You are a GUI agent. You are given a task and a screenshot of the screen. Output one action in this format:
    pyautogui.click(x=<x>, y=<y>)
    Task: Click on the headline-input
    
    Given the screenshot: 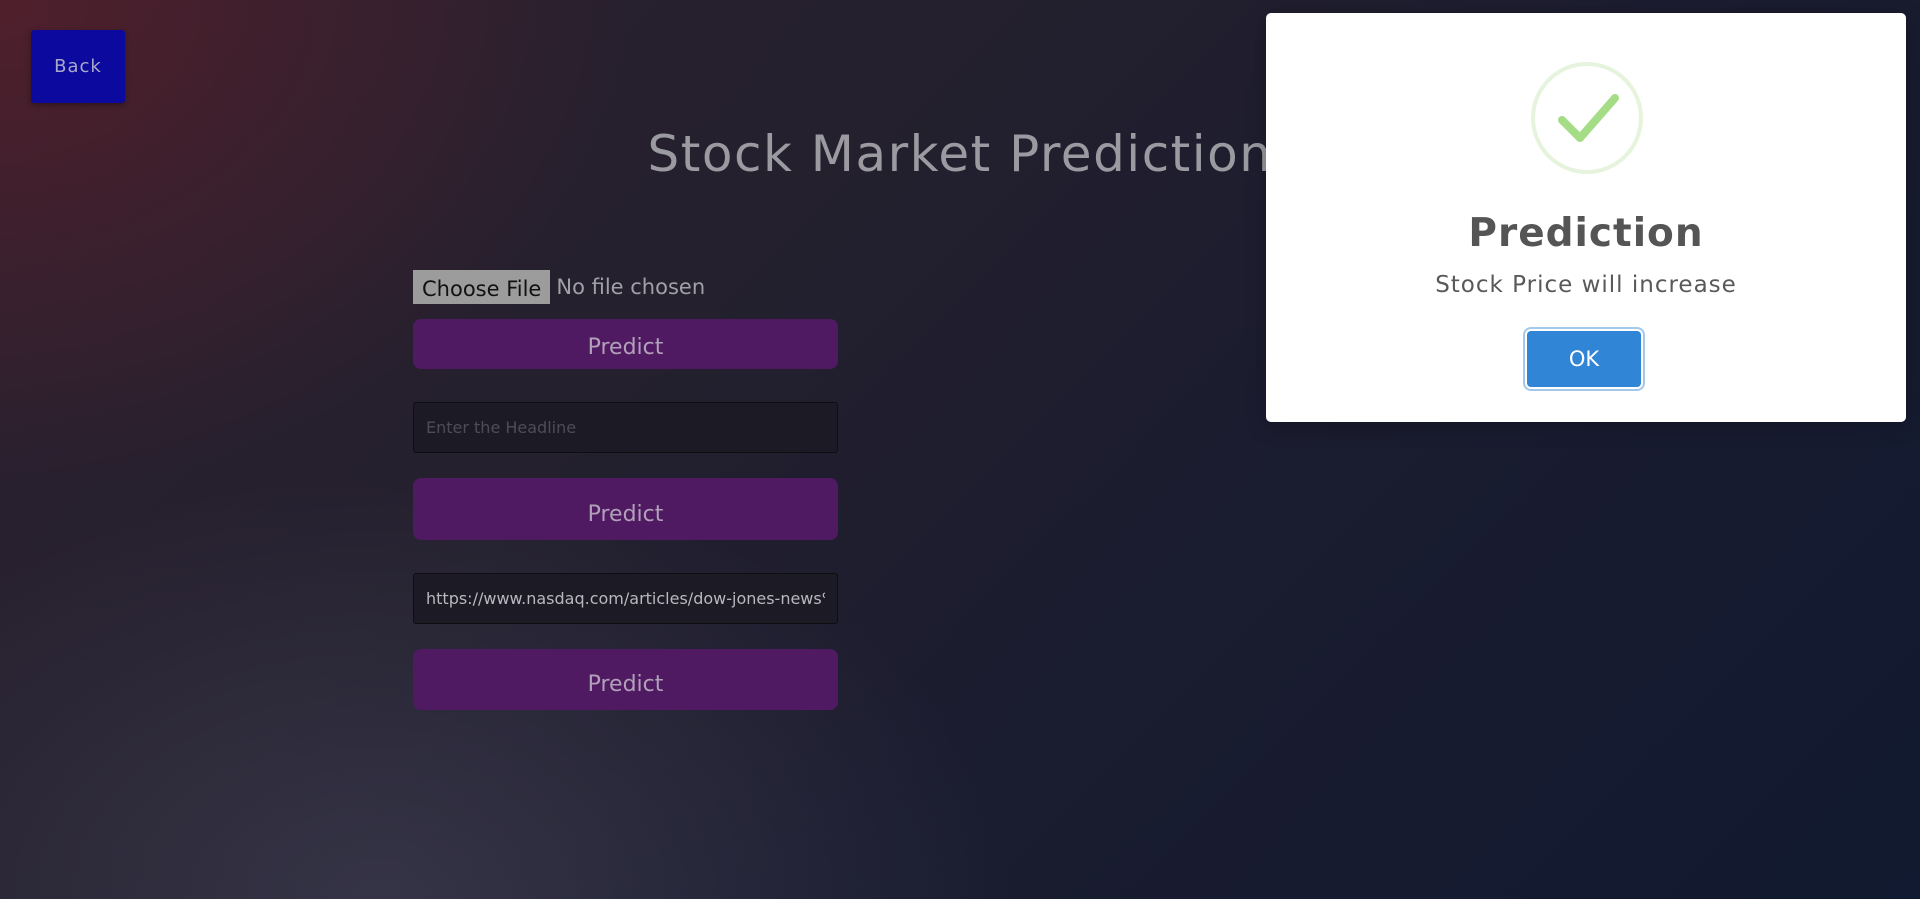 What is the action you would take?
    pyautogui.click(x=625, y=427)
    